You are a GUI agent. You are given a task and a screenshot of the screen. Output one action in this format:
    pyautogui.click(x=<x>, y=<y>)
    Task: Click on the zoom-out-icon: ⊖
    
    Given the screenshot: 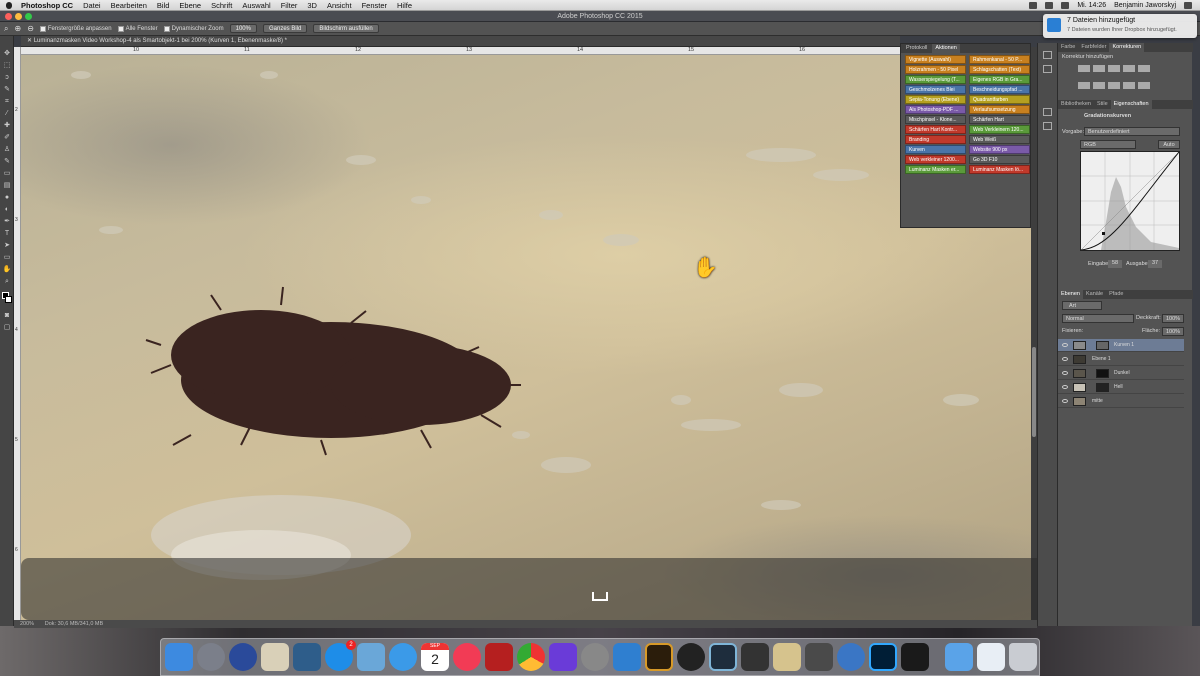 What is the action you would take?
    pyautogui.click(x=30, y=28)
    